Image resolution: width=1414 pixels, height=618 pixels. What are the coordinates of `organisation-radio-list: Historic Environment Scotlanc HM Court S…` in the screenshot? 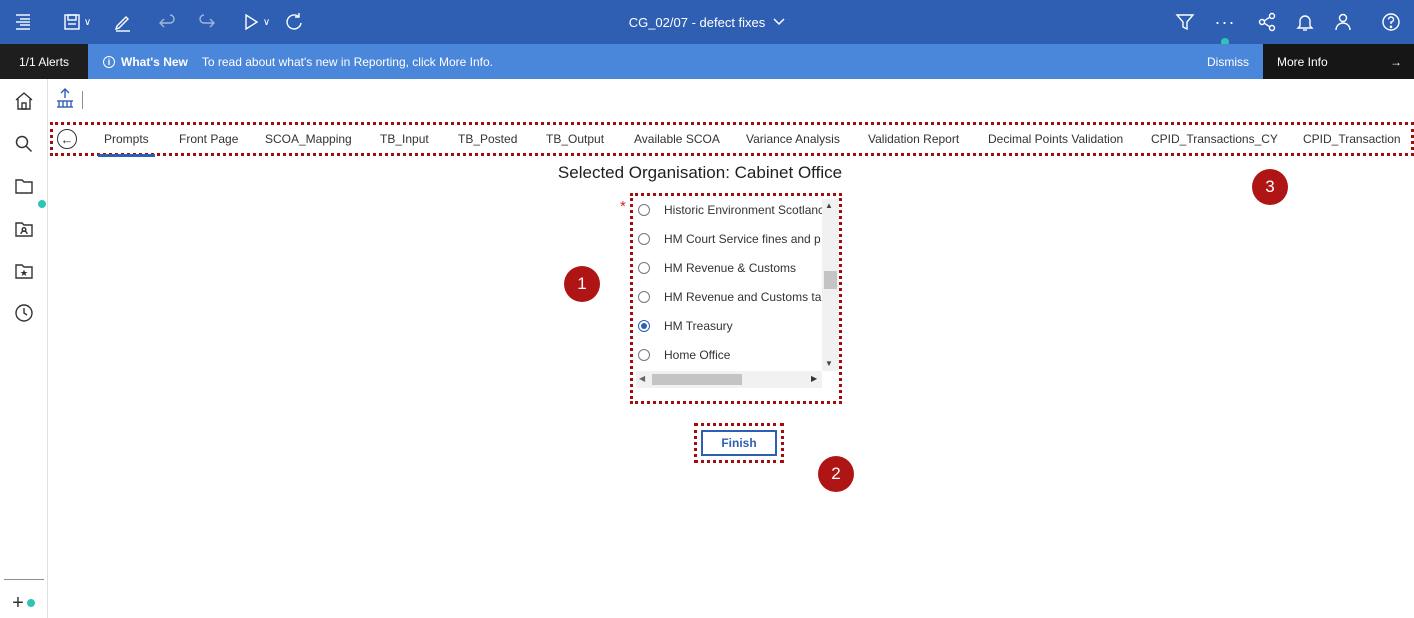 It's located at (736, 298).